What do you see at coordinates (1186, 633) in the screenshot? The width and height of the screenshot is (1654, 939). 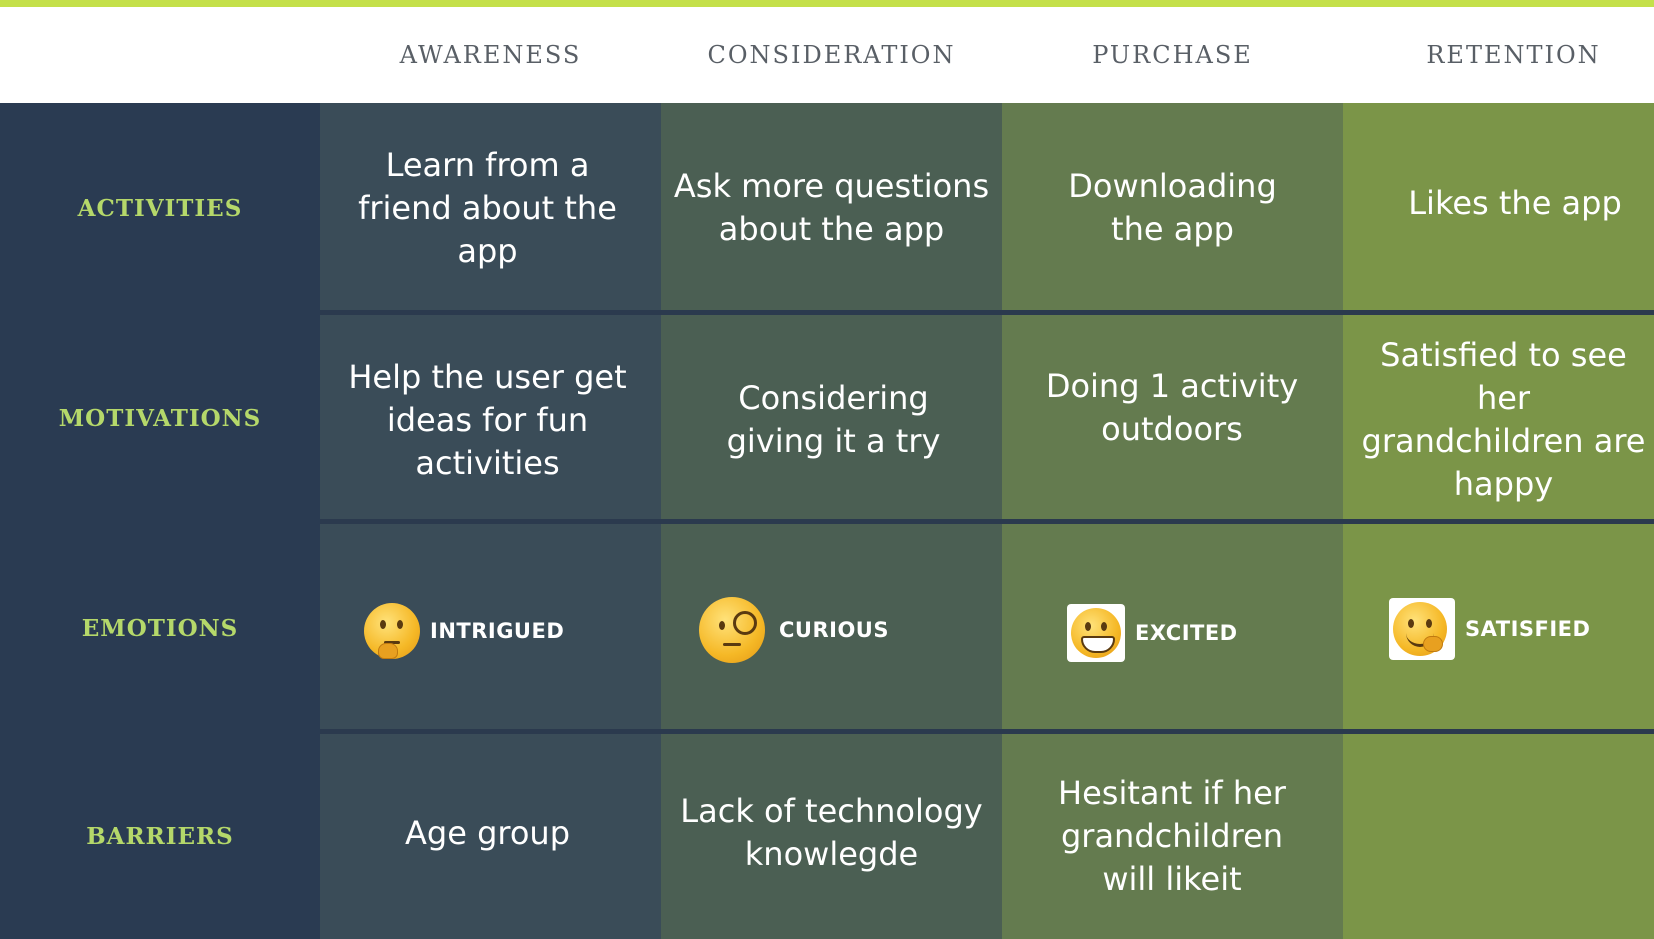 I see `emotion-label: EXCITED` at bounding box center [1186, 633].